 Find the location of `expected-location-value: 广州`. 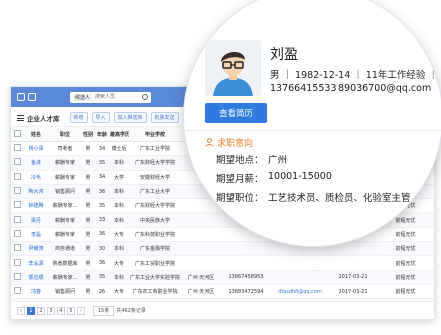

expected-location-value: 广州 is located at coordinates (278, 160).